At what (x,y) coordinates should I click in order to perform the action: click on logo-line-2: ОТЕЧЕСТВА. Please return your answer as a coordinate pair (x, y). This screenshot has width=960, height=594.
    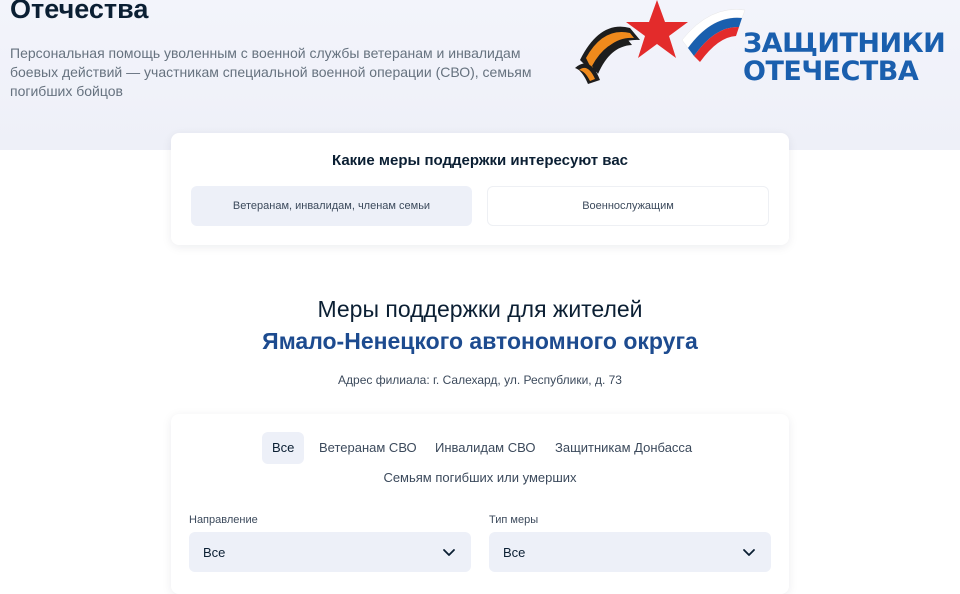
    Looking at the image, I should click on (831, 71).